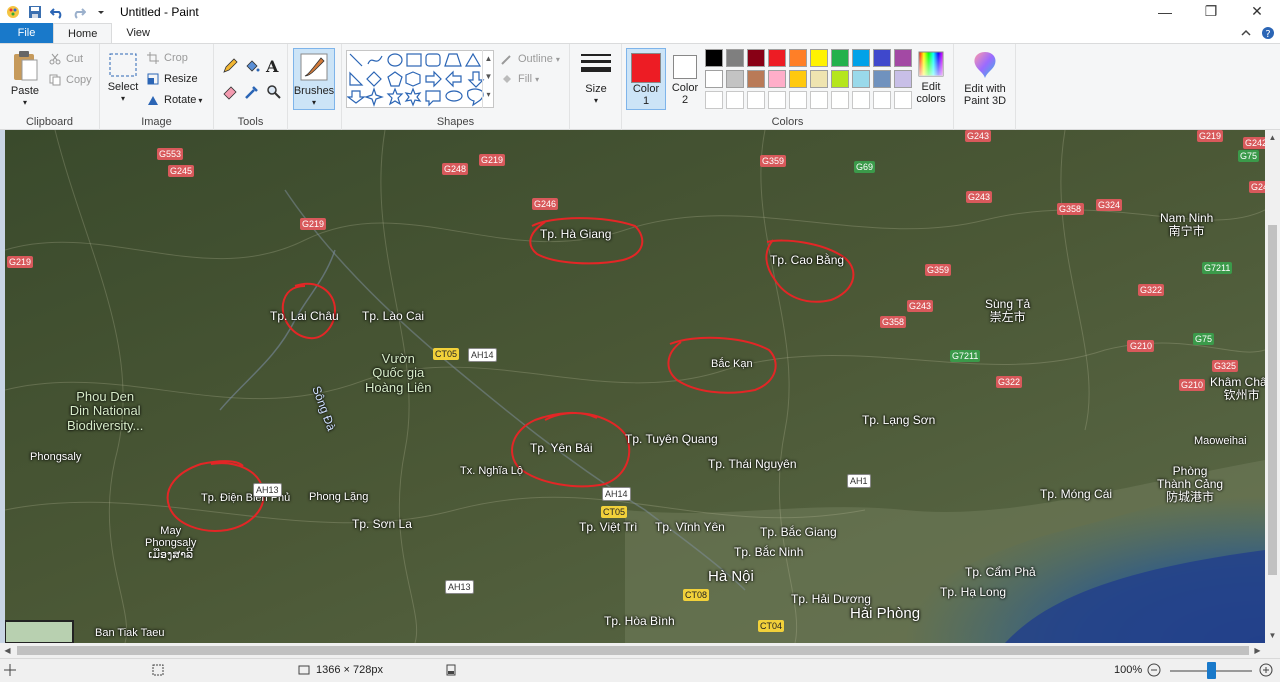  I want to click on horizontal-scrollbar: ◀ ▶, so click(640, 650).